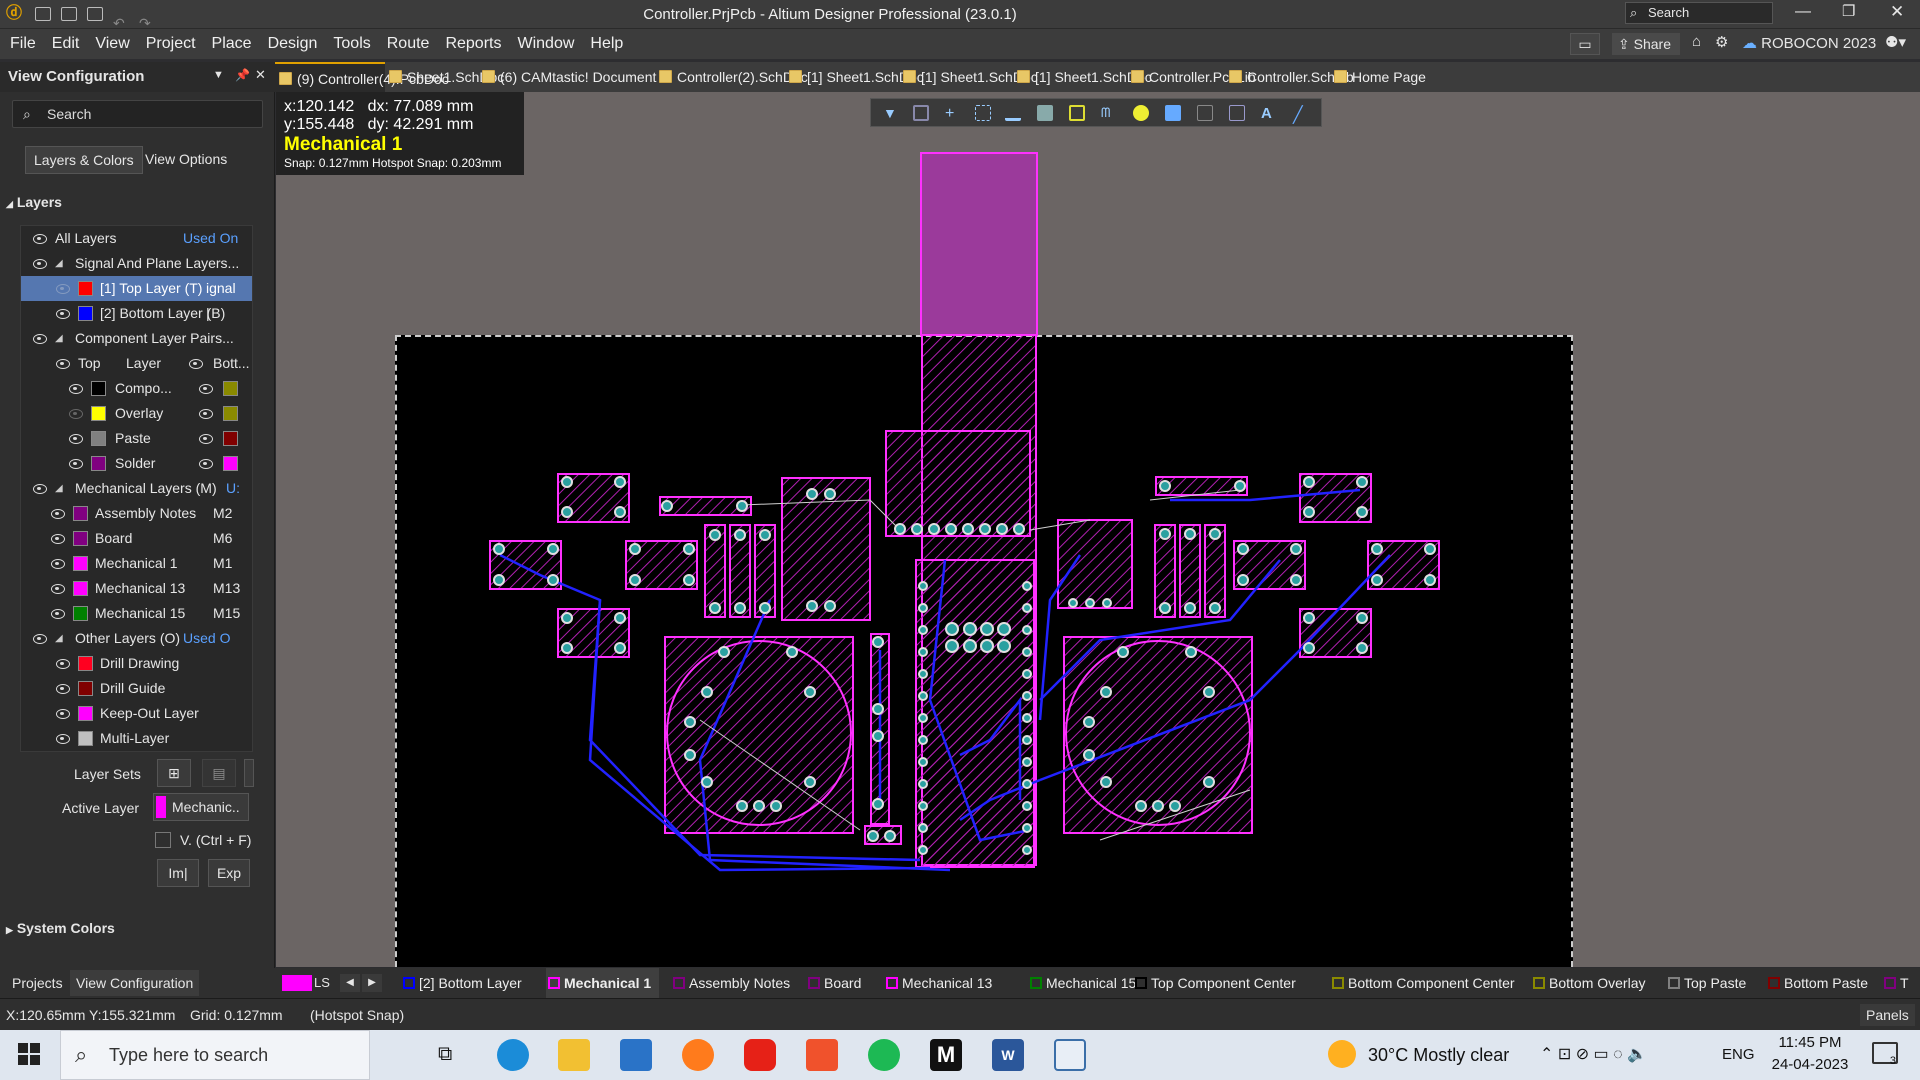 The image size is (1920, 1080). I want to click on tune-icon: ᗰ, so click(1109, 113).